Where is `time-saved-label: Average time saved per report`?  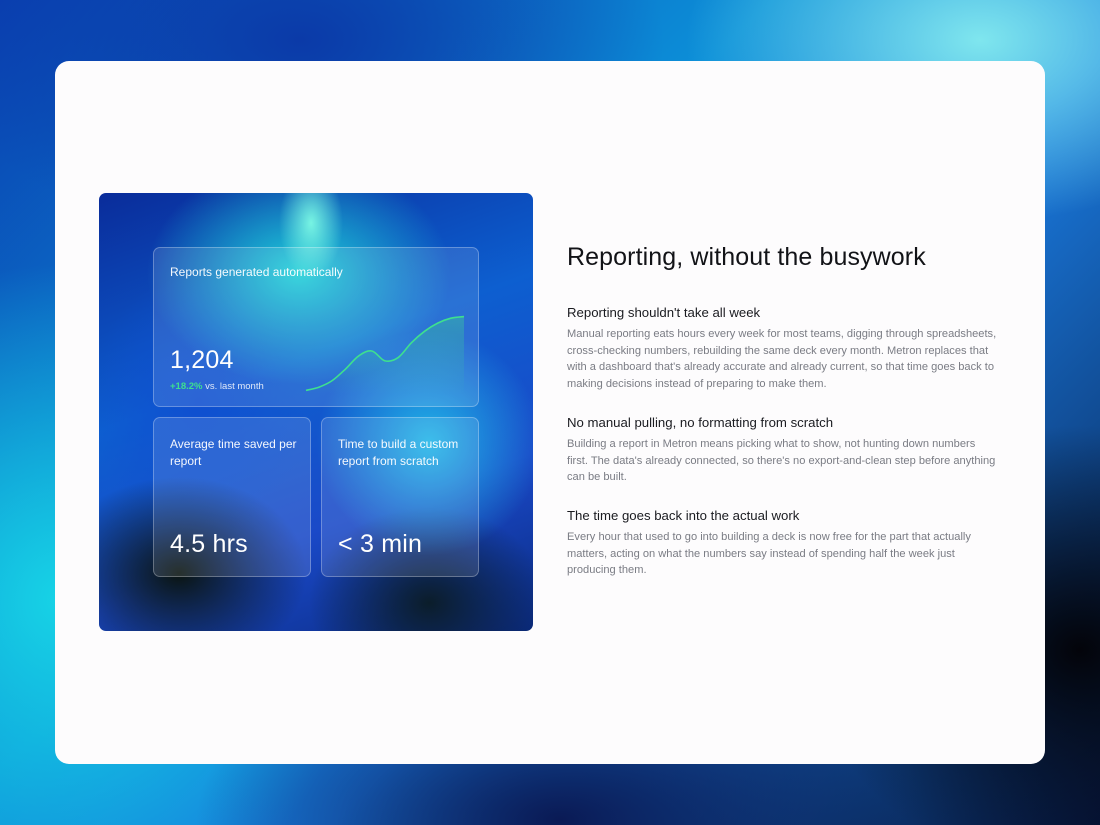 time-saved-label: Average time saved per report is located at coordinates (233, 452).